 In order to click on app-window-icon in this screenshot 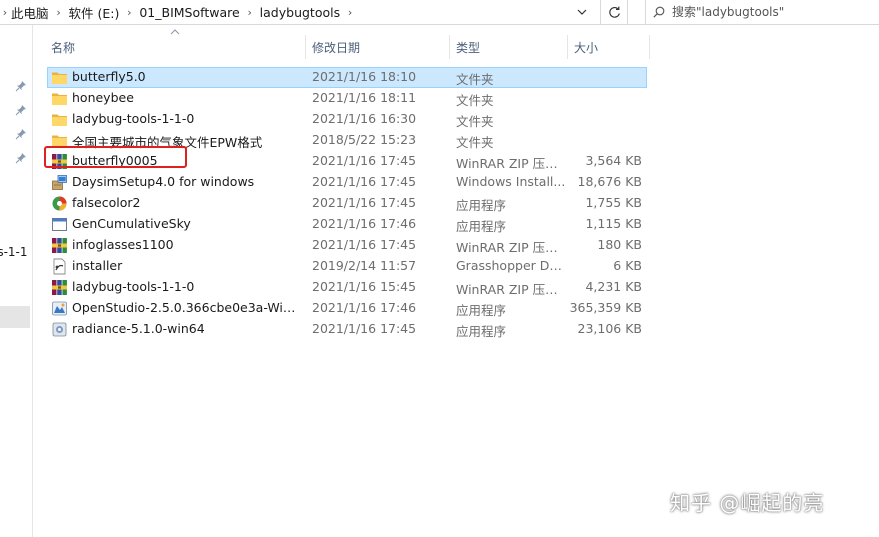, I will do `click(59, 224)`.